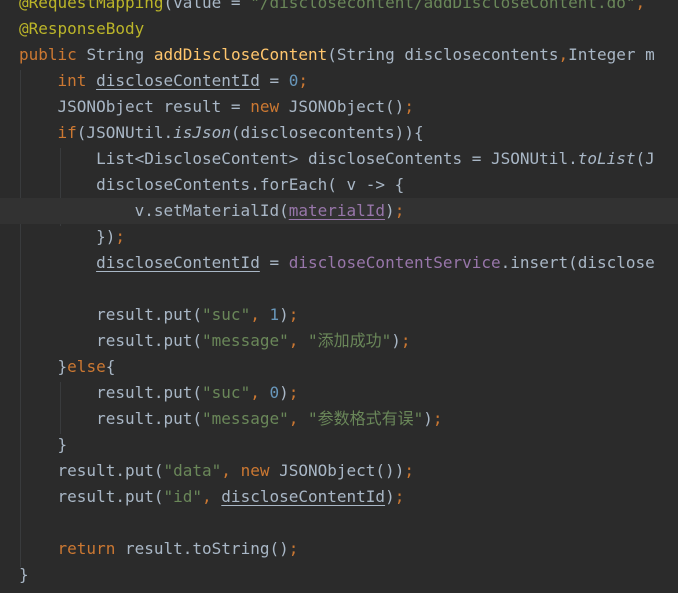  What do you see at coordinates (577, 262) in the screenshot?
I see `code-token: .insert(disclose` at bounding box center [577, 262].